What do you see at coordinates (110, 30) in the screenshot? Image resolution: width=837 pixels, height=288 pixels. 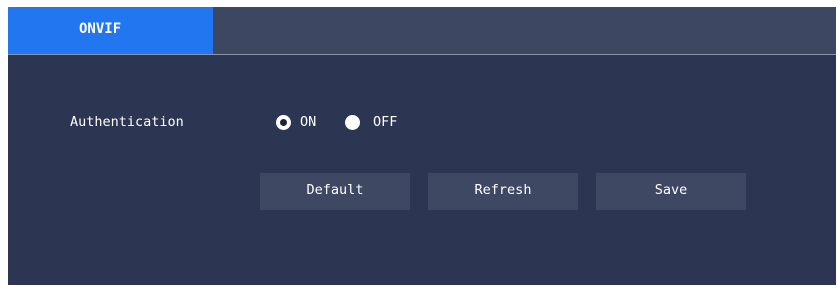 I see `tab-onvif: ONVIF` at bounding box center [110, 30].